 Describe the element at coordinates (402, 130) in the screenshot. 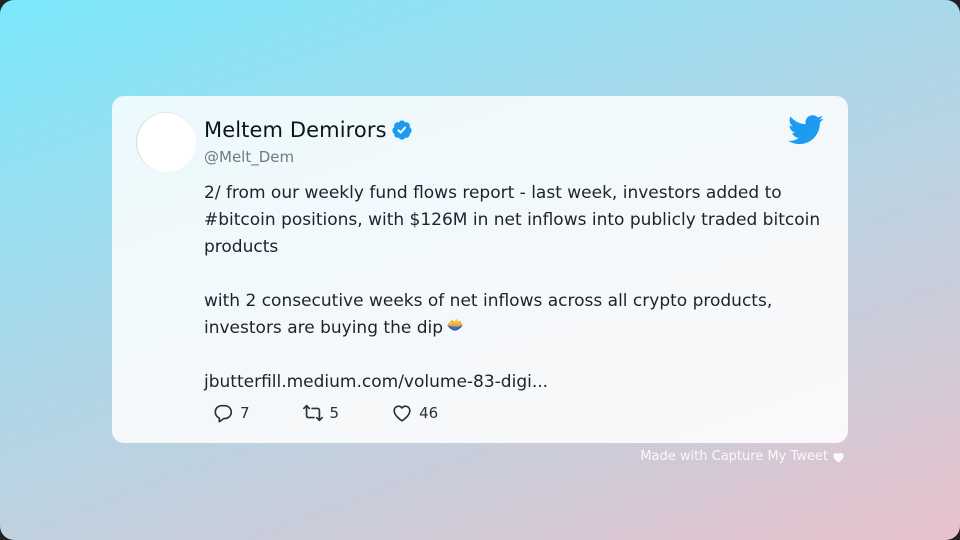

I see `verified-badge-icon` at that location.